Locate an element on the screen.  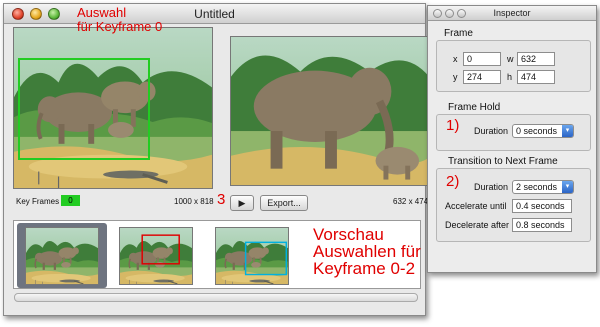
hold-duration-popup: 0 seconds ▾ is located at coordinates (543, 131).